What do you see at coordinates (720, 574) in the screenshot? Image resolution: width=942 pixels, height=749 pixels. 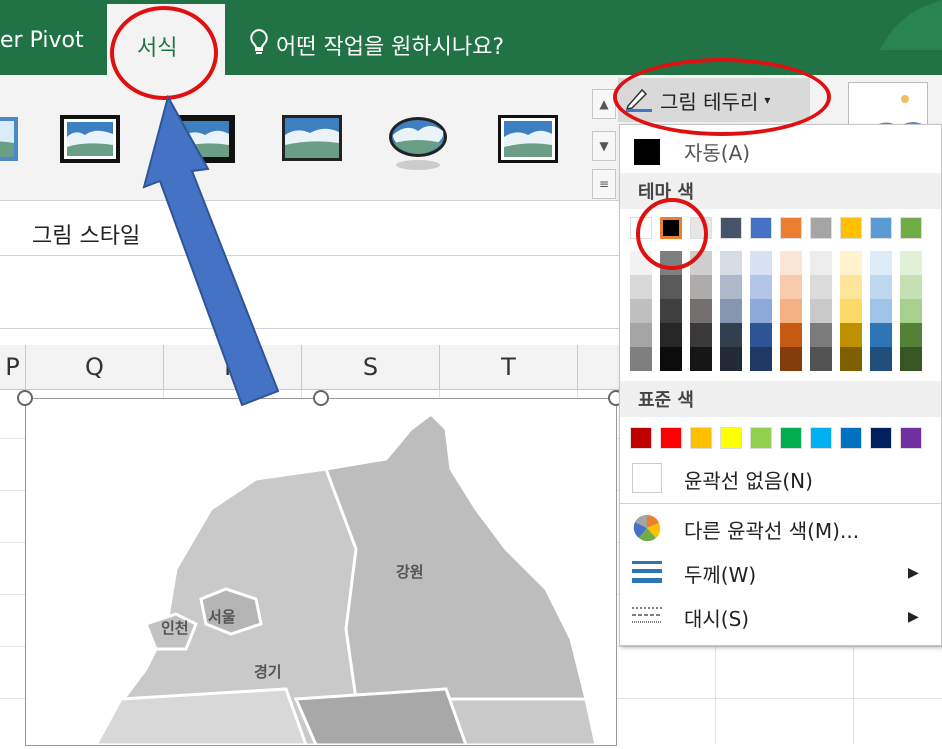 I see `weight-label: 두께(W)` at bounding box center [720, 574].